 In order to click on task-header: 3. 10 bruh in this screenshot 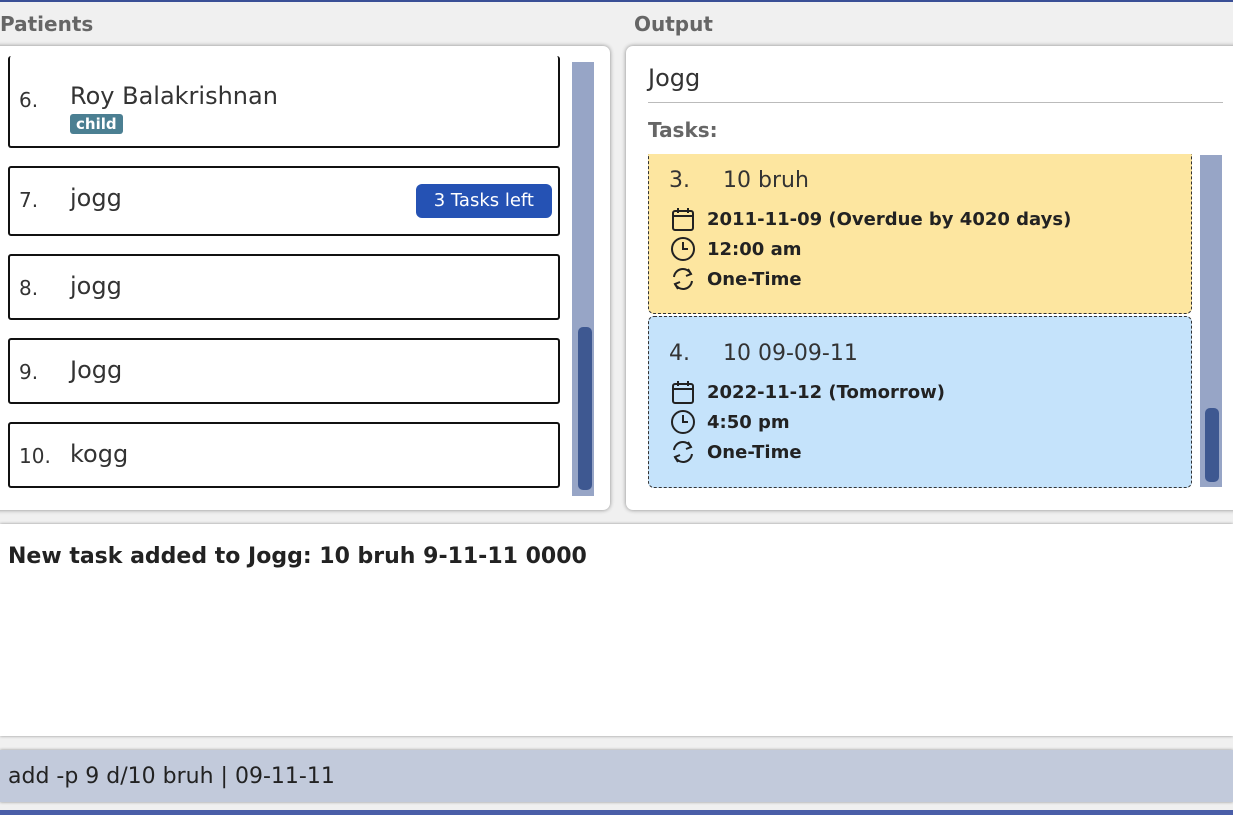, I will do `click(739, 180)`.